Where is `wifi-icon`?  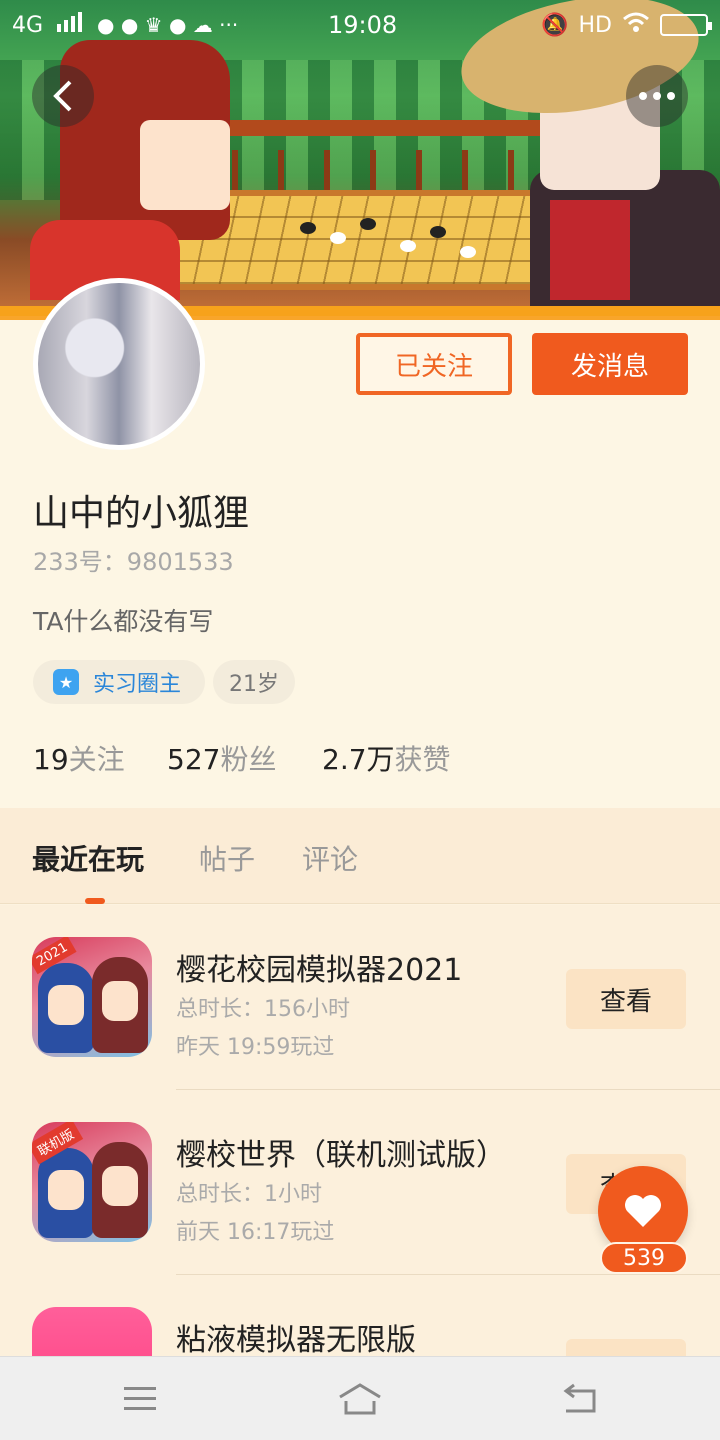 wifi-icon is located at coordinates (636, 25).